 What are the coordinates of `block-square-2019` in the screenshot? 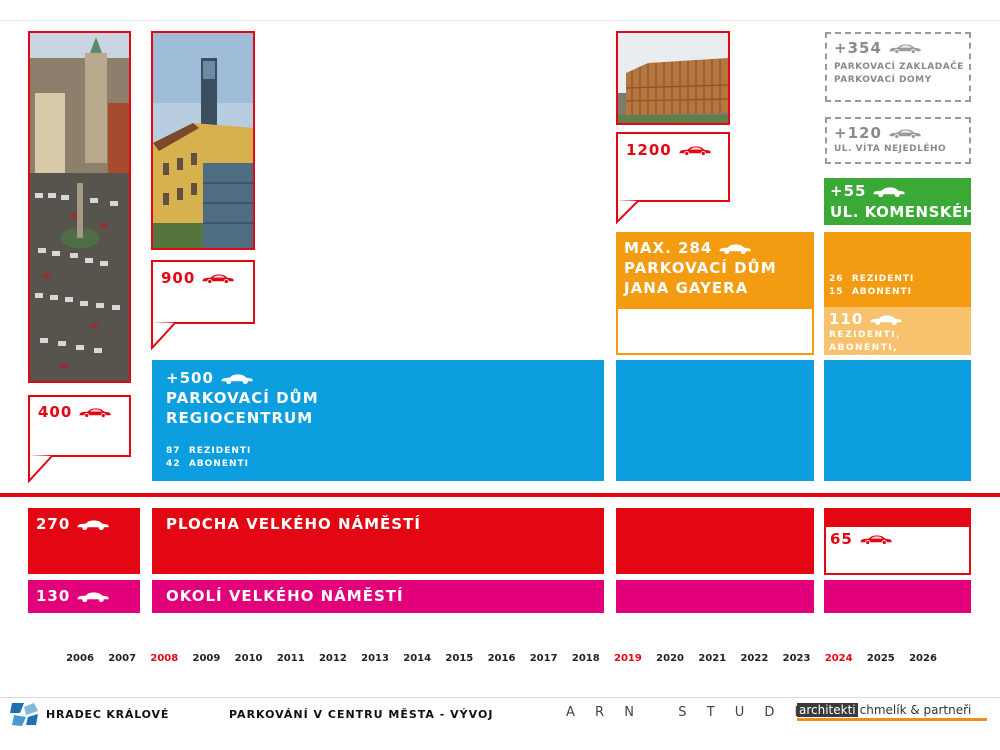 It's located at (715, 541).